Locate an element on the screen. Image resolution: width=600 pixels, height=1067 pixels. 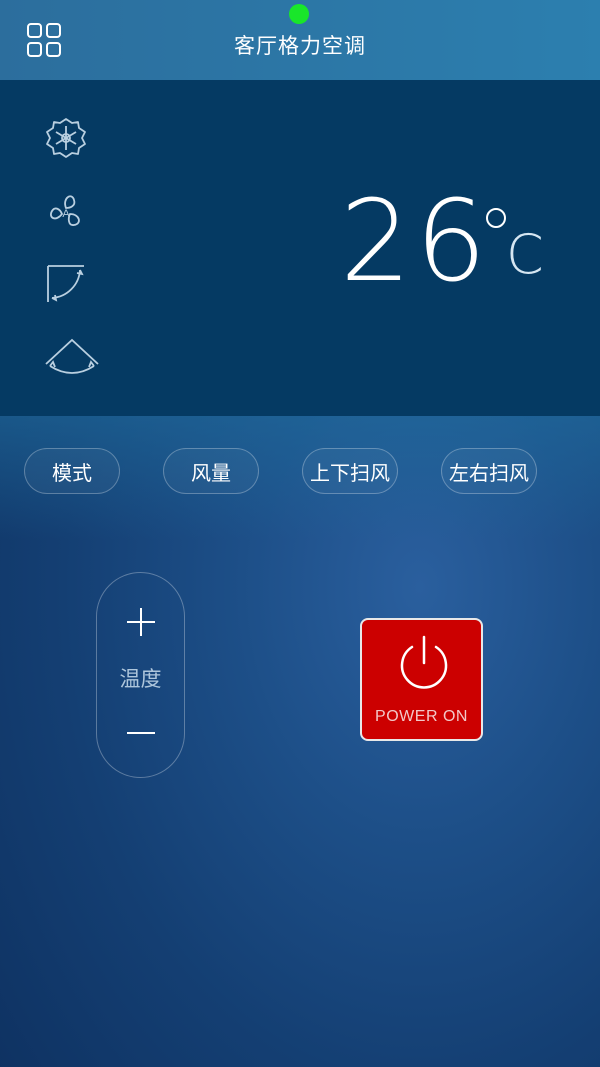
power-button: POWER ON is located at coordinates (421, 679).